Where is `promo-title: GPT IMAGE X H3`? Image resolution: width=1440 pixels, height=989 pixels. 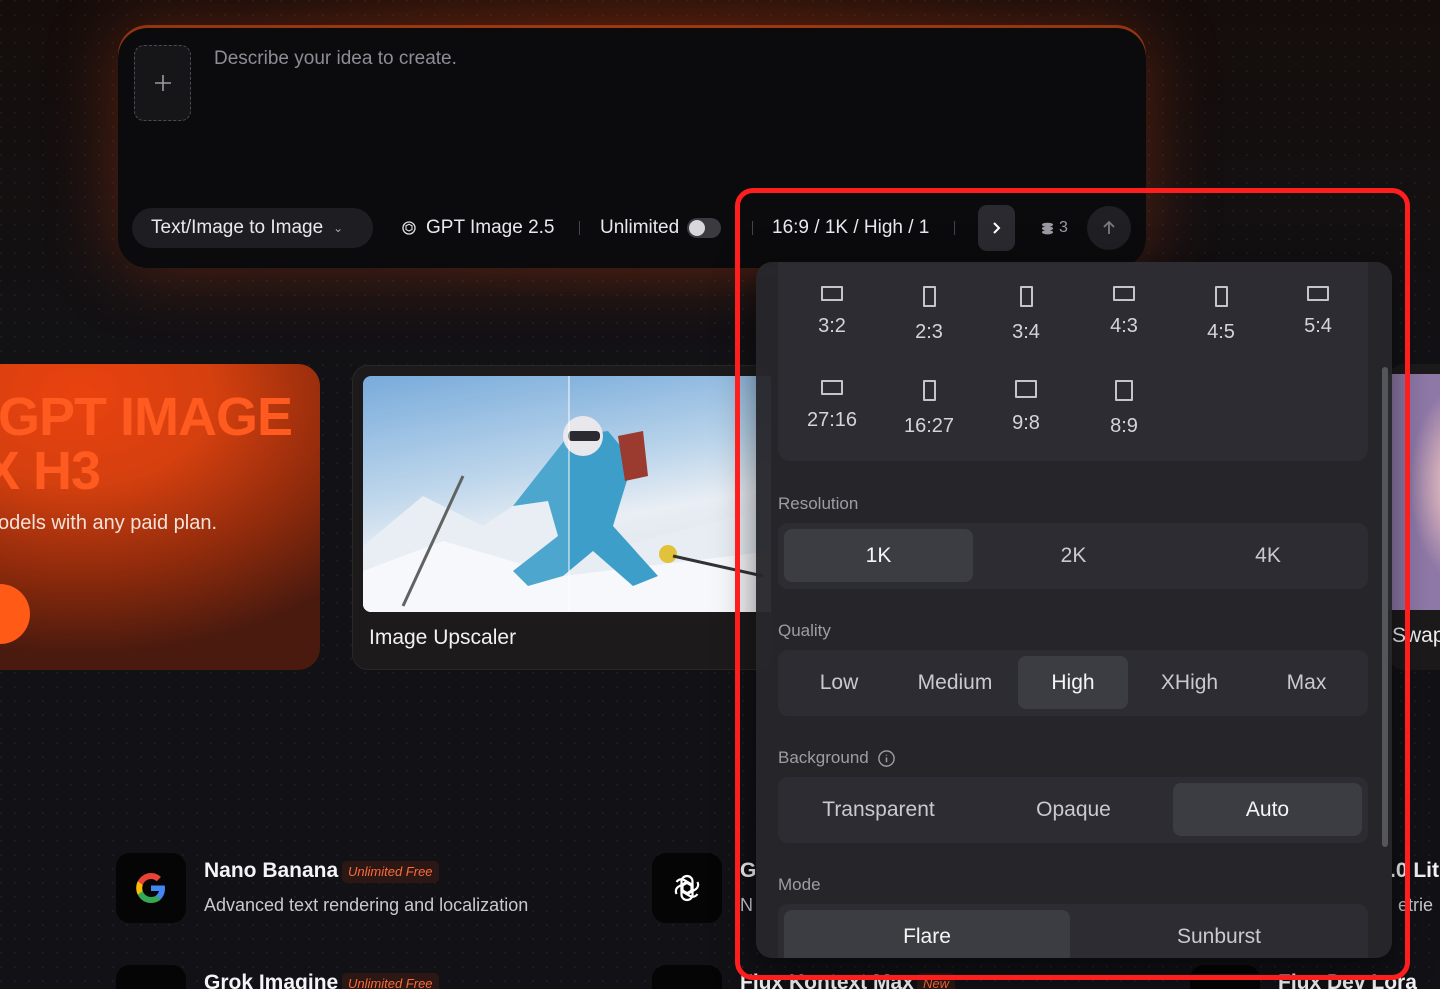 promo-title: GPT IMAGE X H3 is located at coordinates (160, 444).